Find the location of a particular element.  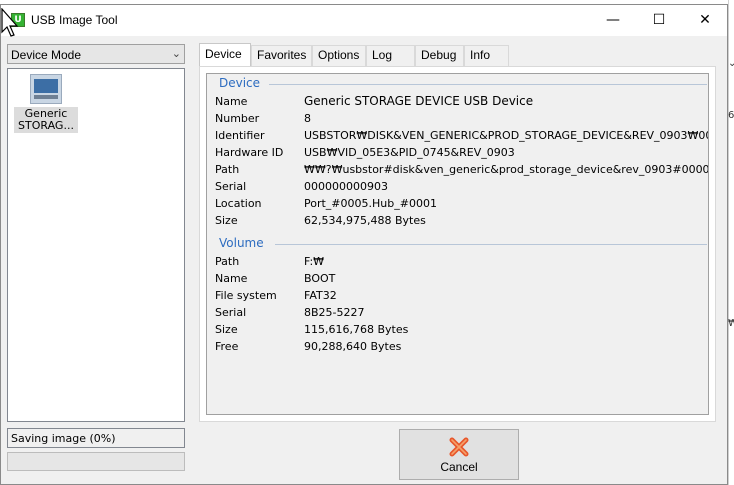

device-serial-value: 000000000903 is located at coordinates (346, 186).